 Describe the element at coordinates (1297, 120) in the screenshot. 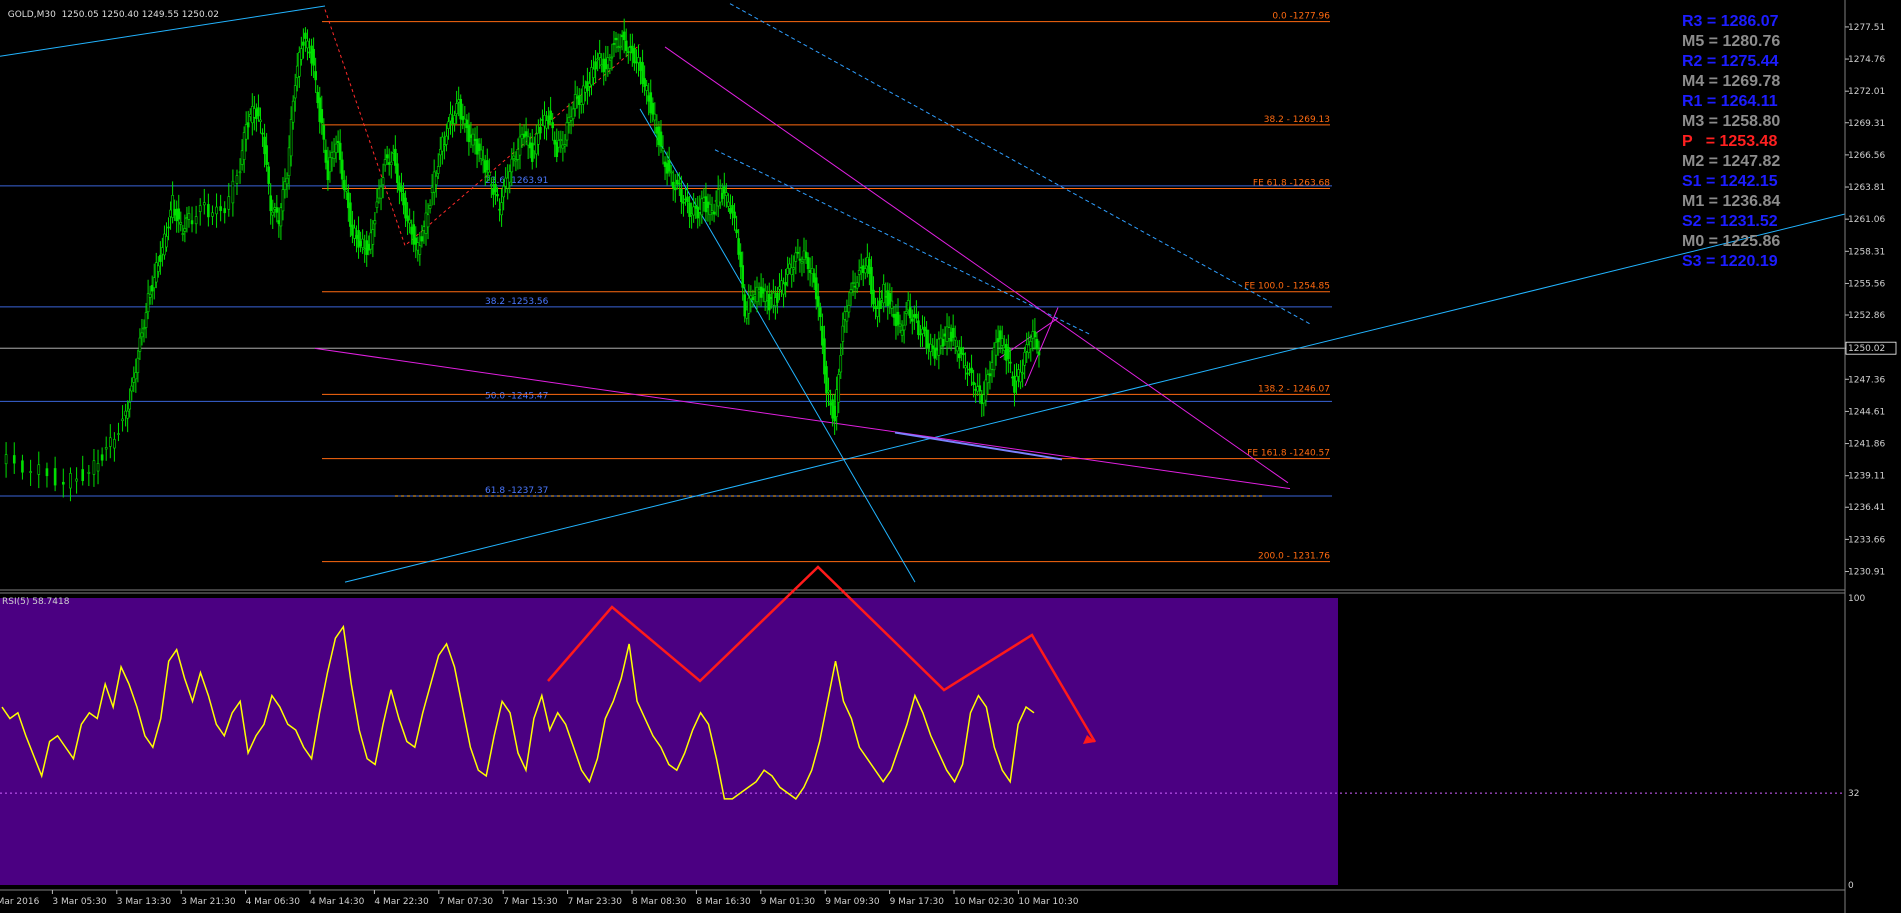

I see `fib-orange-label: 38.2 - 1269.13` at that location.